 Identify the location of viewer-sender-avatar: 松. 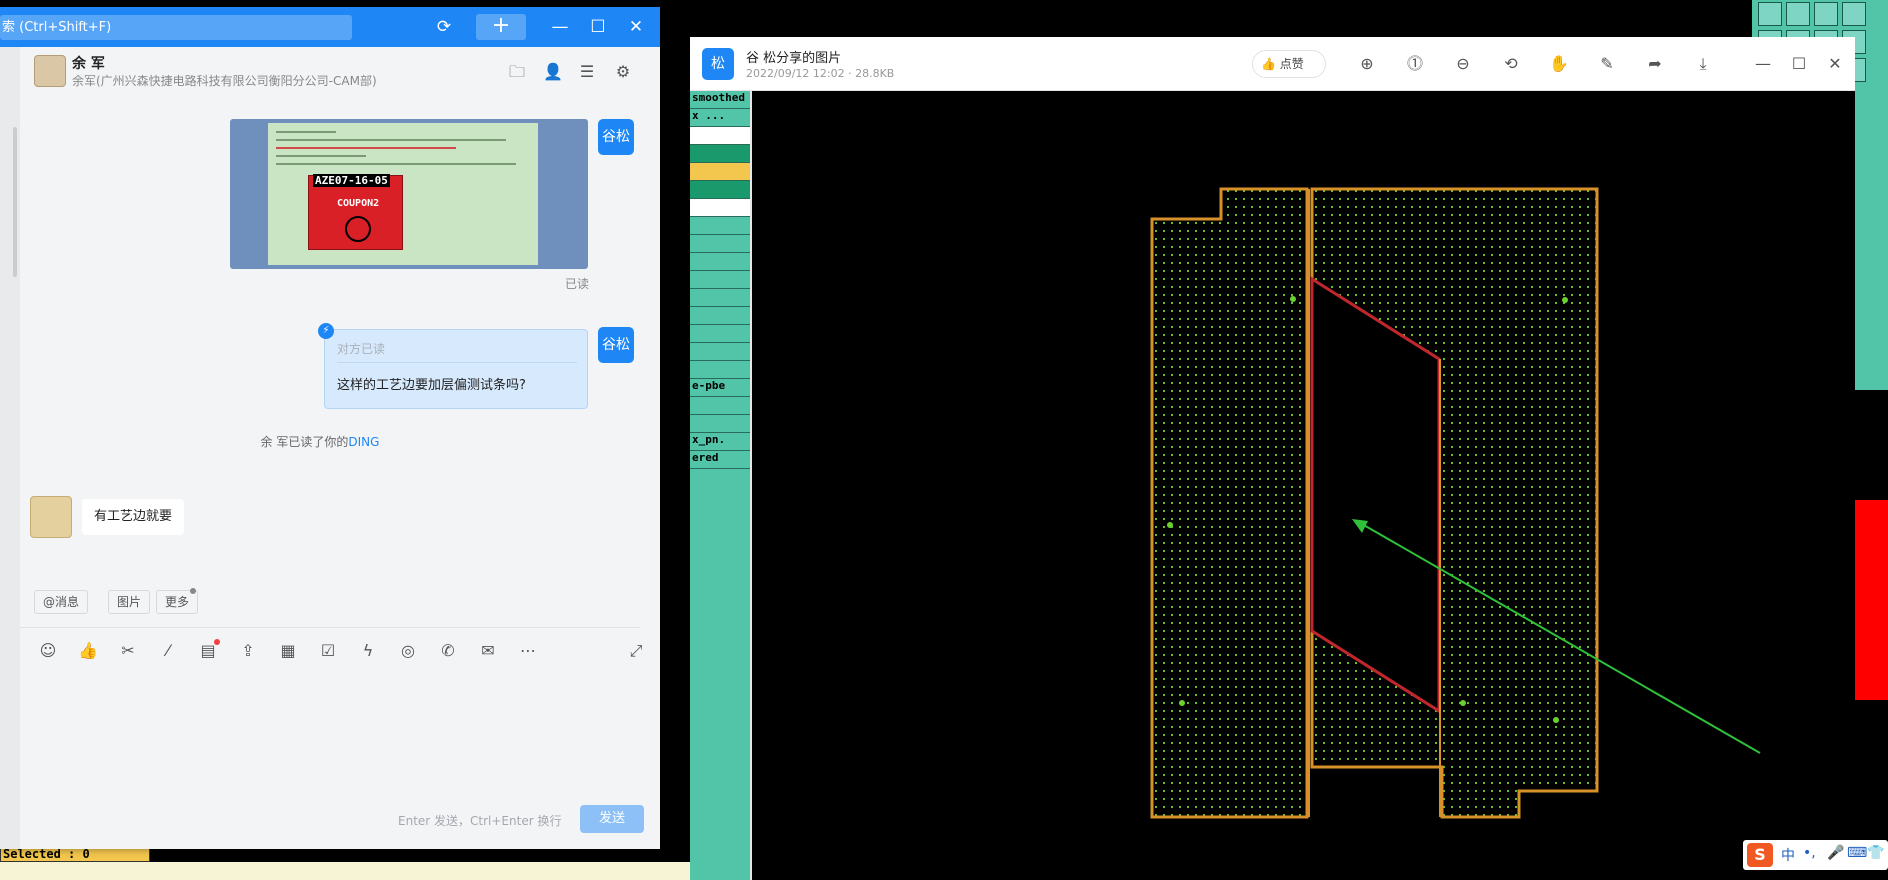
(718, 64).